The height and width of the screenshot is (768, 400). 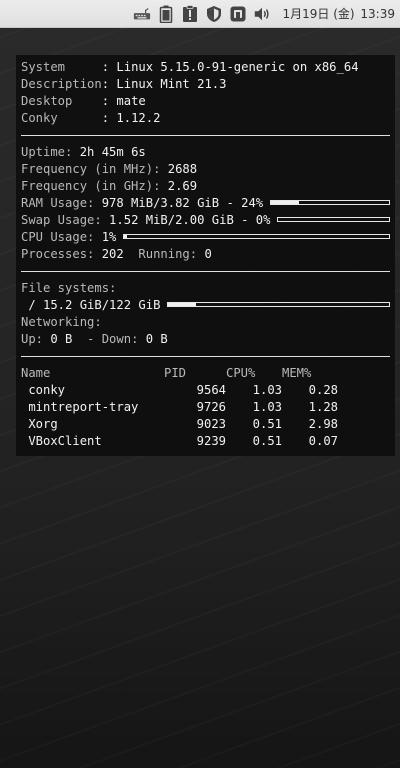 What do you see at coordinates (211, 441) in the screenshot?
I see `process-pid: 9239` at bounding box center [211, 441].